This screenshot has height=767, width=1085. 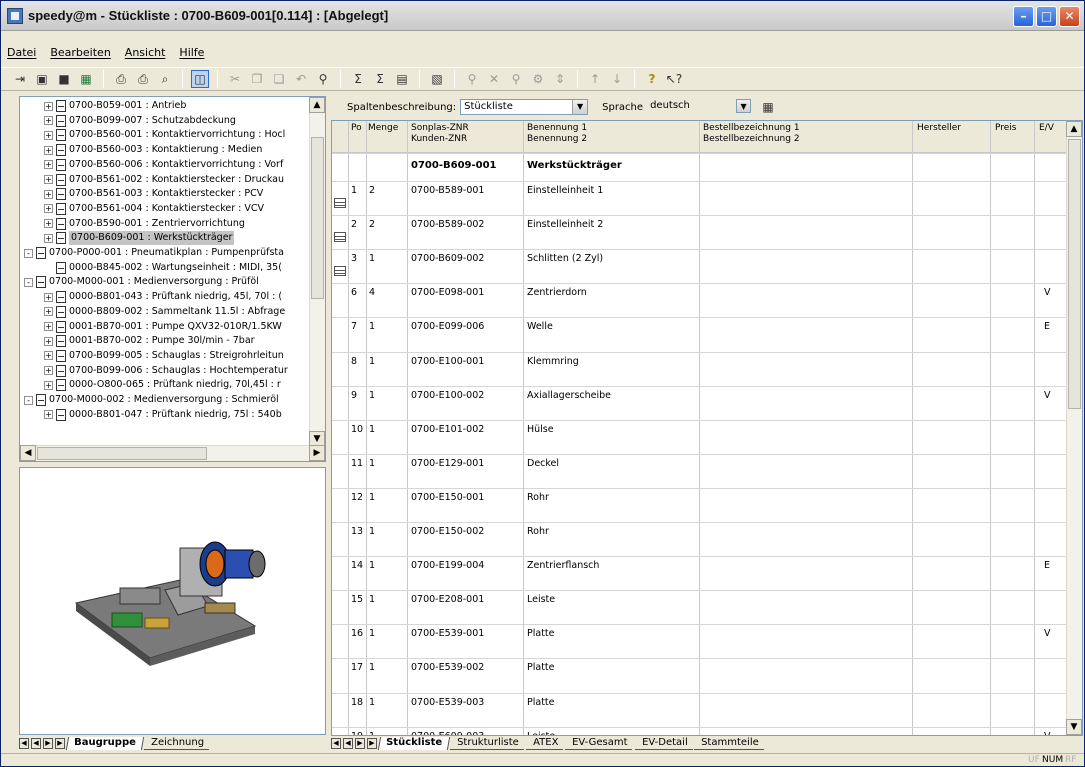 I want to click on tree-node: +0700-B059-001 : Antrieb, so click(x=115, y=106).